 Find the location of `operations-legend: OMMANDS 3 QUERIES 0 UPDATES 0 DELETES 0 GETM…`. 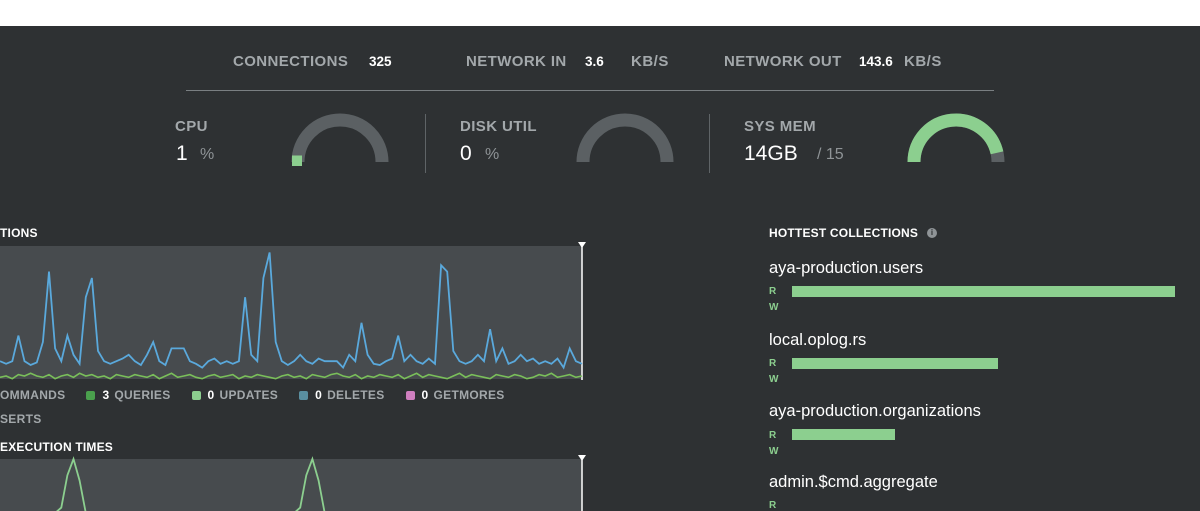

operations-legend: OMMANDS 3 QUERIES 0 UPDATES 0 DELETES 0 GETM… is located at coordinates (252, 395).